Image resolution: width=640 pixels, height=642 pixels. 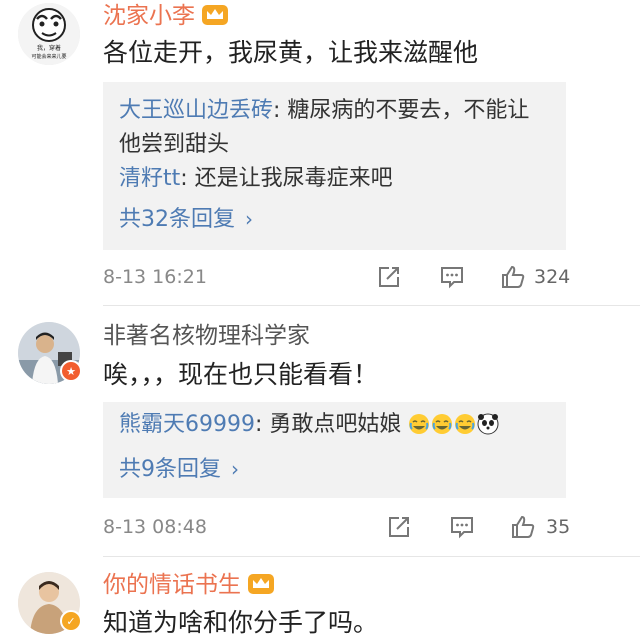 I want to click on reply-text: : 勇敢点吧姑娘, so click(x=328, y=424).